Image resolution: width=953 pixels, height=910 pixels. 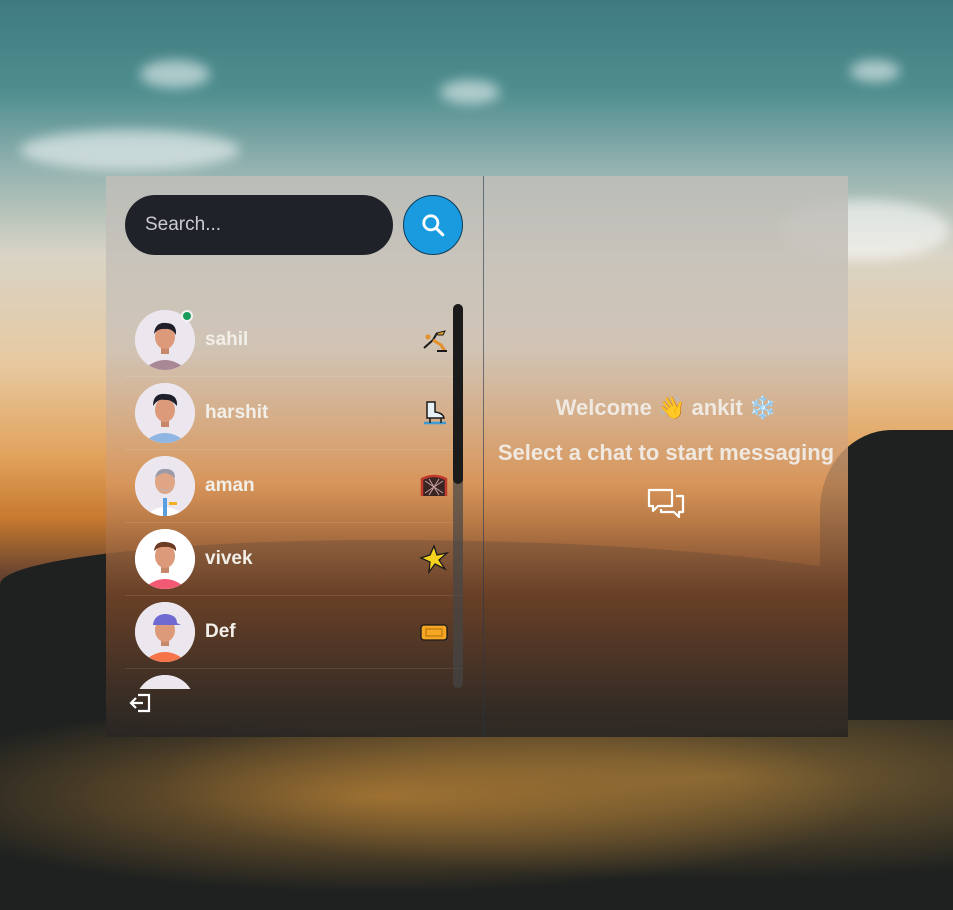 What do you see at coordinates (230, 485) in the screenshot?
I see `contact-name: aman` at bounding box center [230, 485].